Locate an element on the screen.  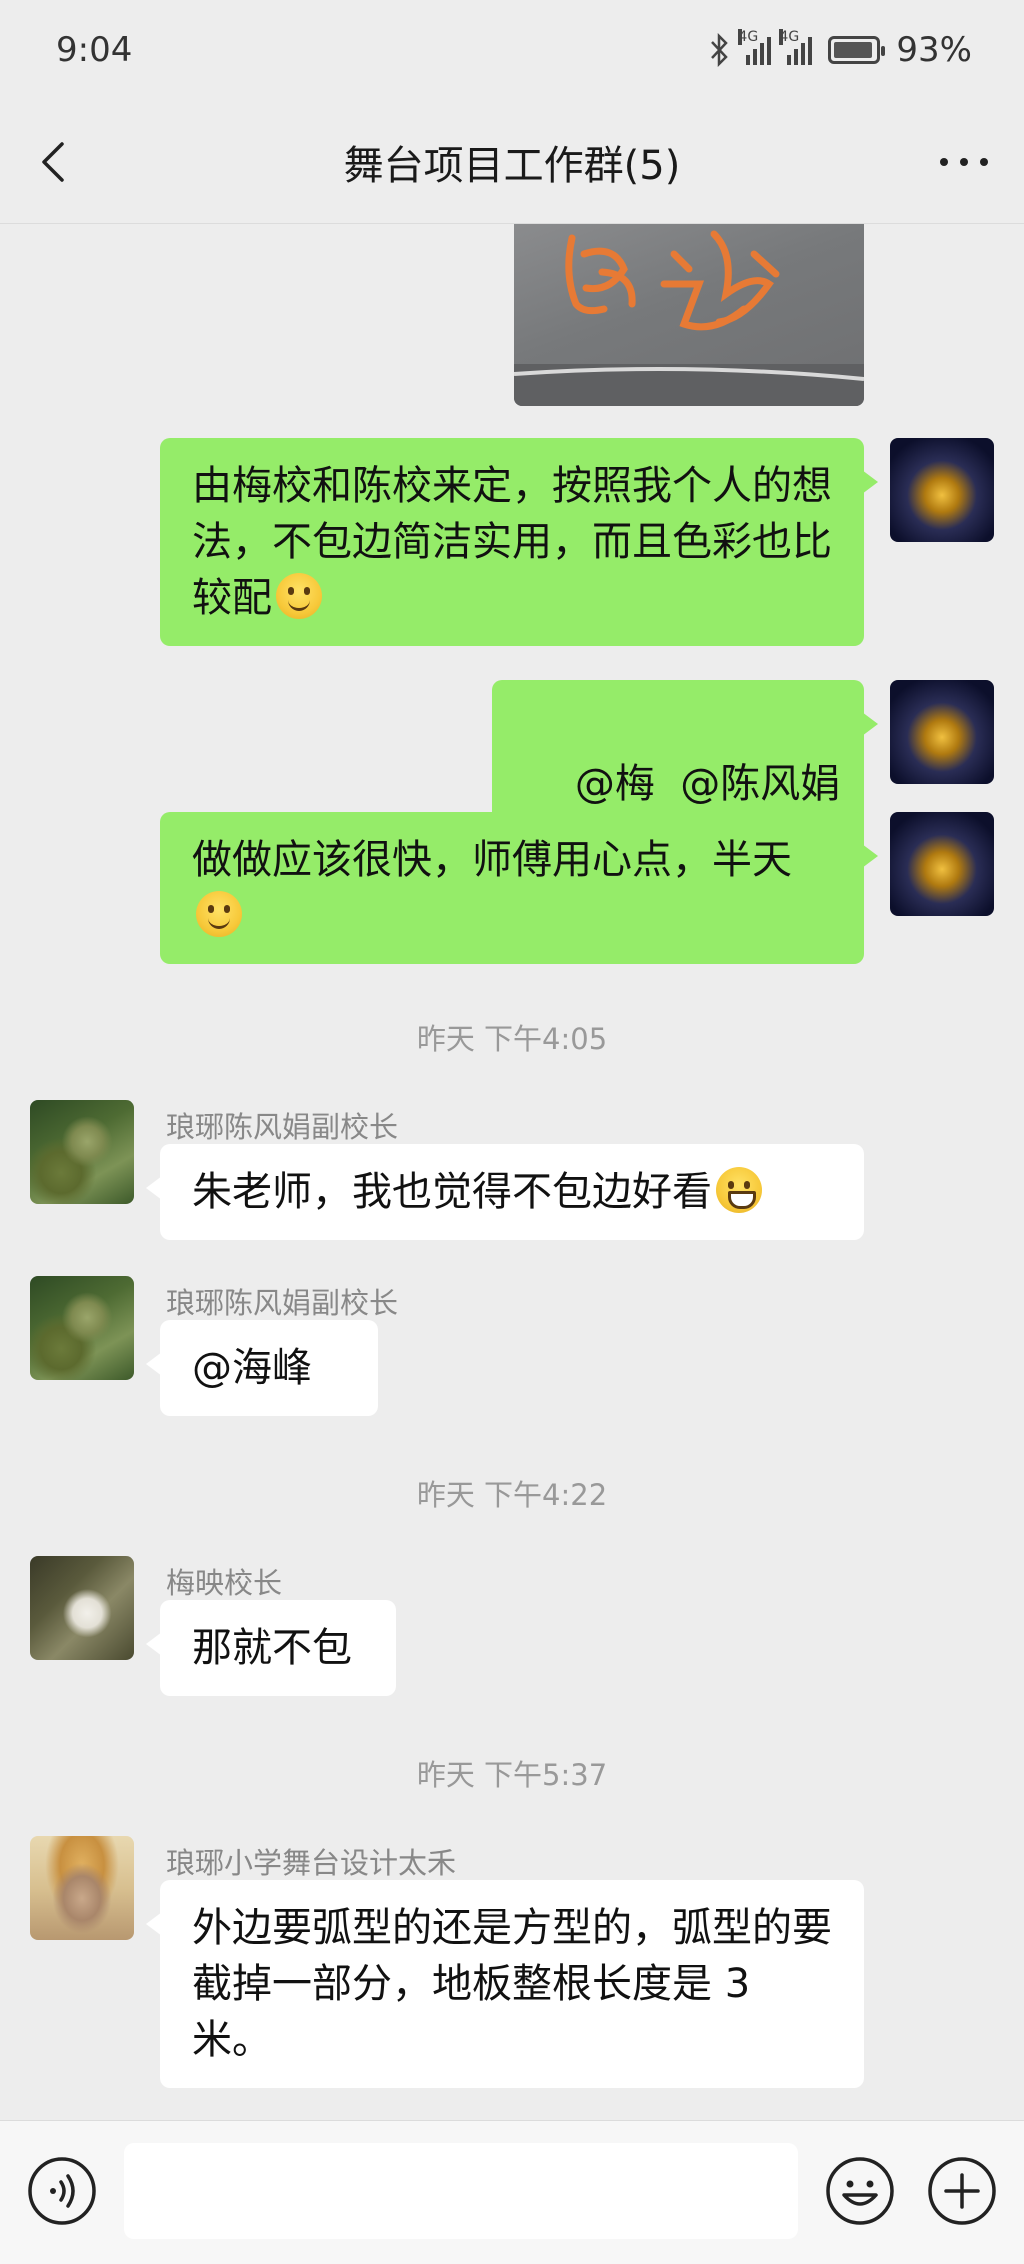
chat-title: 舞台项目工作群(5) is located at coordinates (512, 165).